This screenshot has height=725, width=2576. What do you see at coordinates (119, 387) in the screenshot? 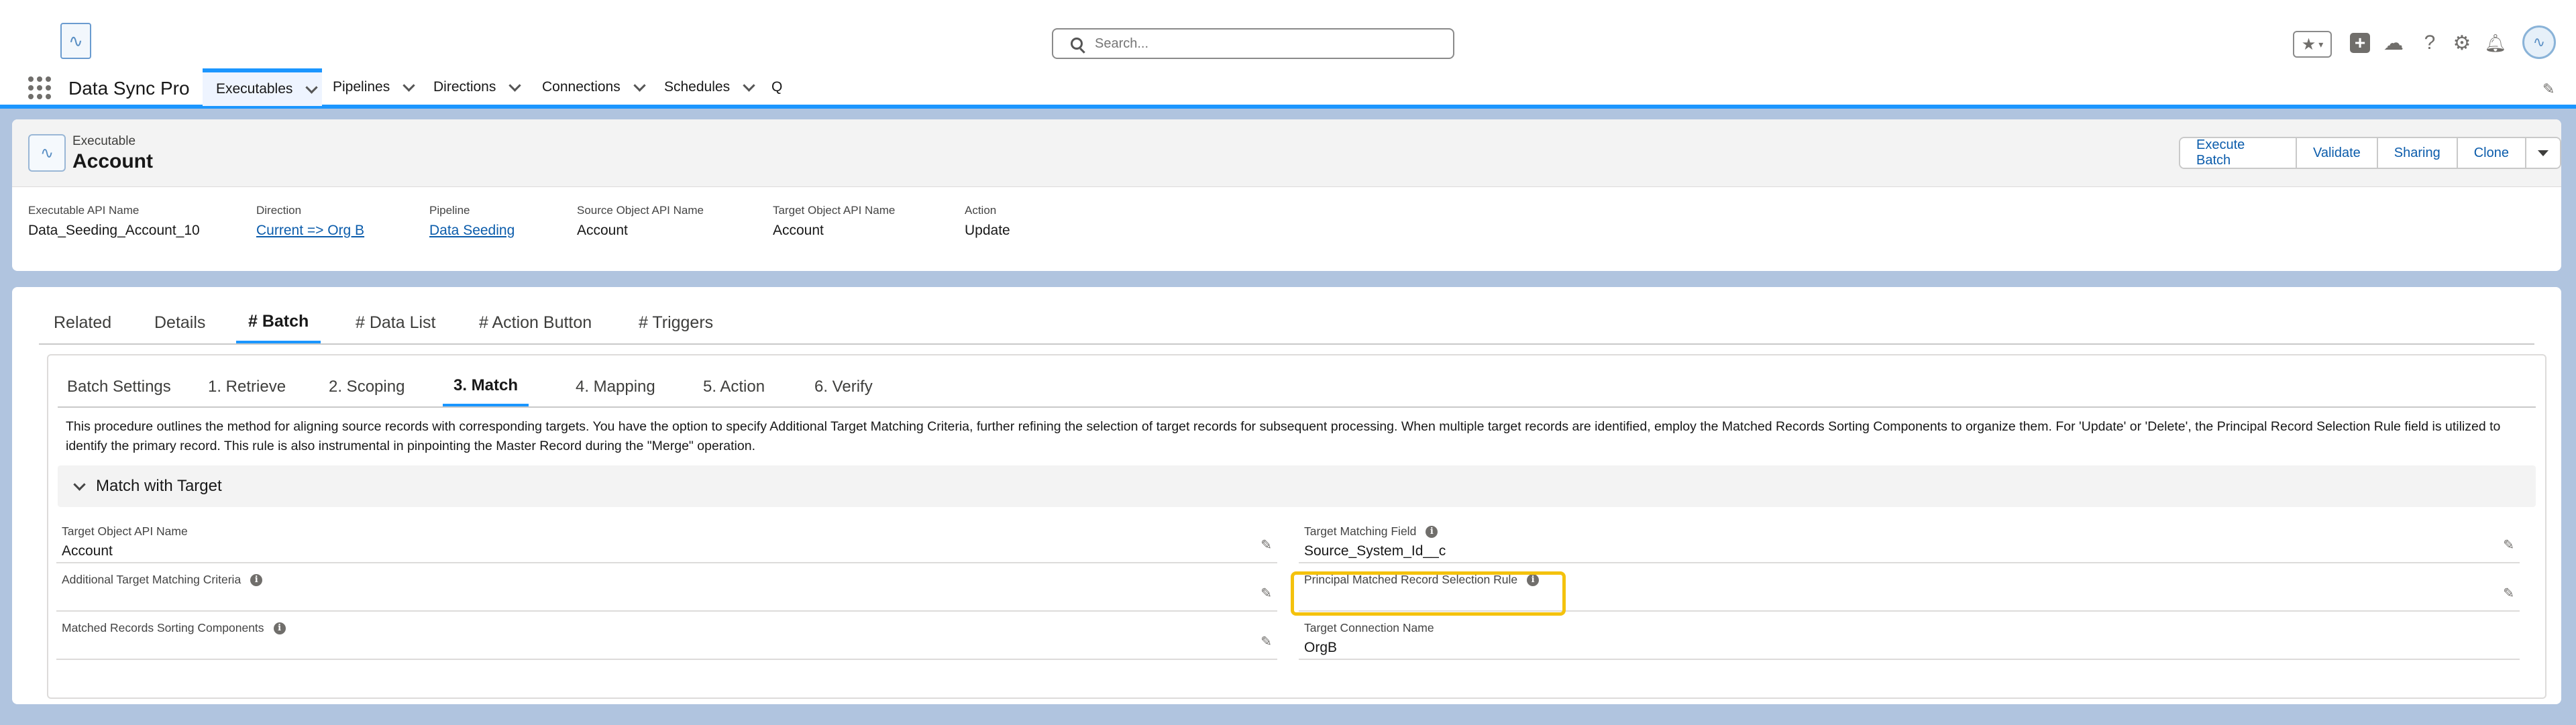
I see `tab-batch-settings: Batch Settings` at bounding box center [119, 387].